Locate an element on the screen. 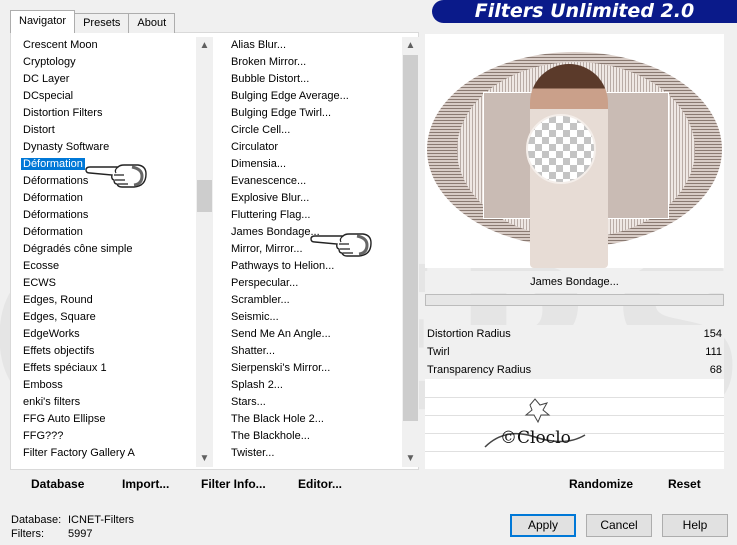 The width and height of the screenshot is (737, 545). cloclo-logo: ©Cloclo is located at coordinates (535, 423).